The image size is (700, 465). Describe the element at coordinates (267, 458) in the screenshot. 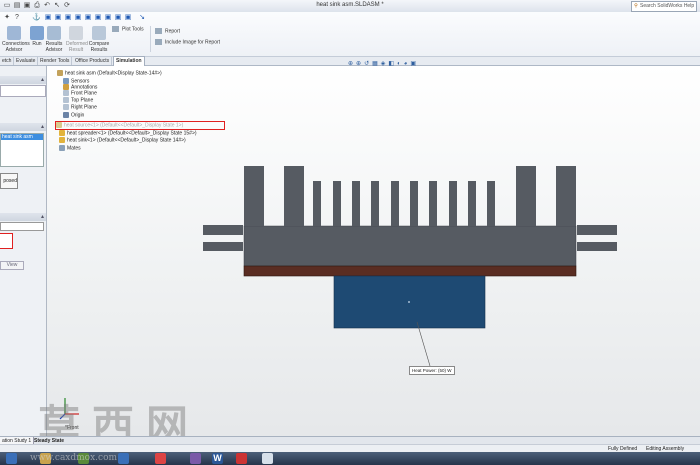

I see `document-icon` at that location.